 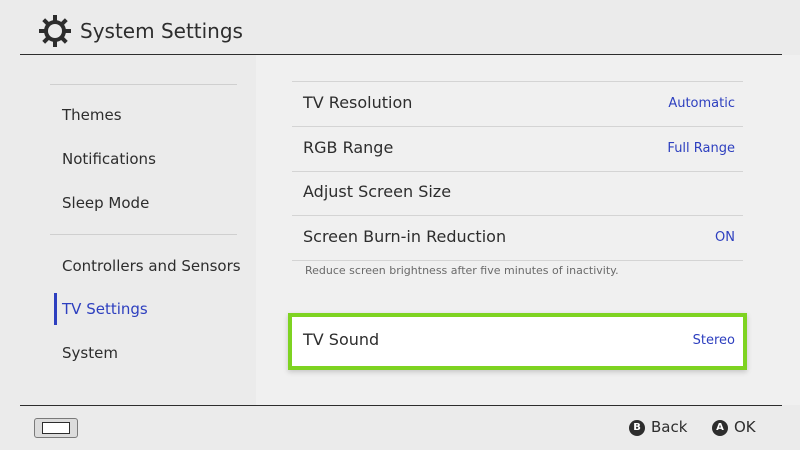 I want to click on sidebar-item-system: System, so click(x=90, y=353).